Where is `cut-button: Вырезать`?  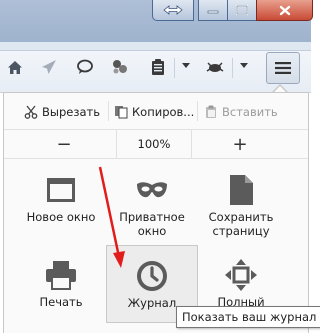 cut-button: Вырезать is located at coordinates (62, 112).